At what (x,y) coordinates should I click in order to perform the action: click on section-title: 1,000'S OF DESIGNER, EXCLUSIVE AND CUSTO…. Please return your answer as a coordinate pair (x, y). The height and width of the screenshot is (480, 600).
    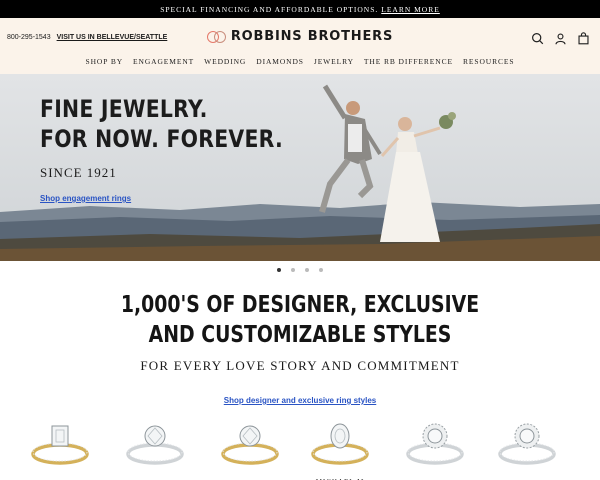
    Looking at the image, I should click on (300, 320).